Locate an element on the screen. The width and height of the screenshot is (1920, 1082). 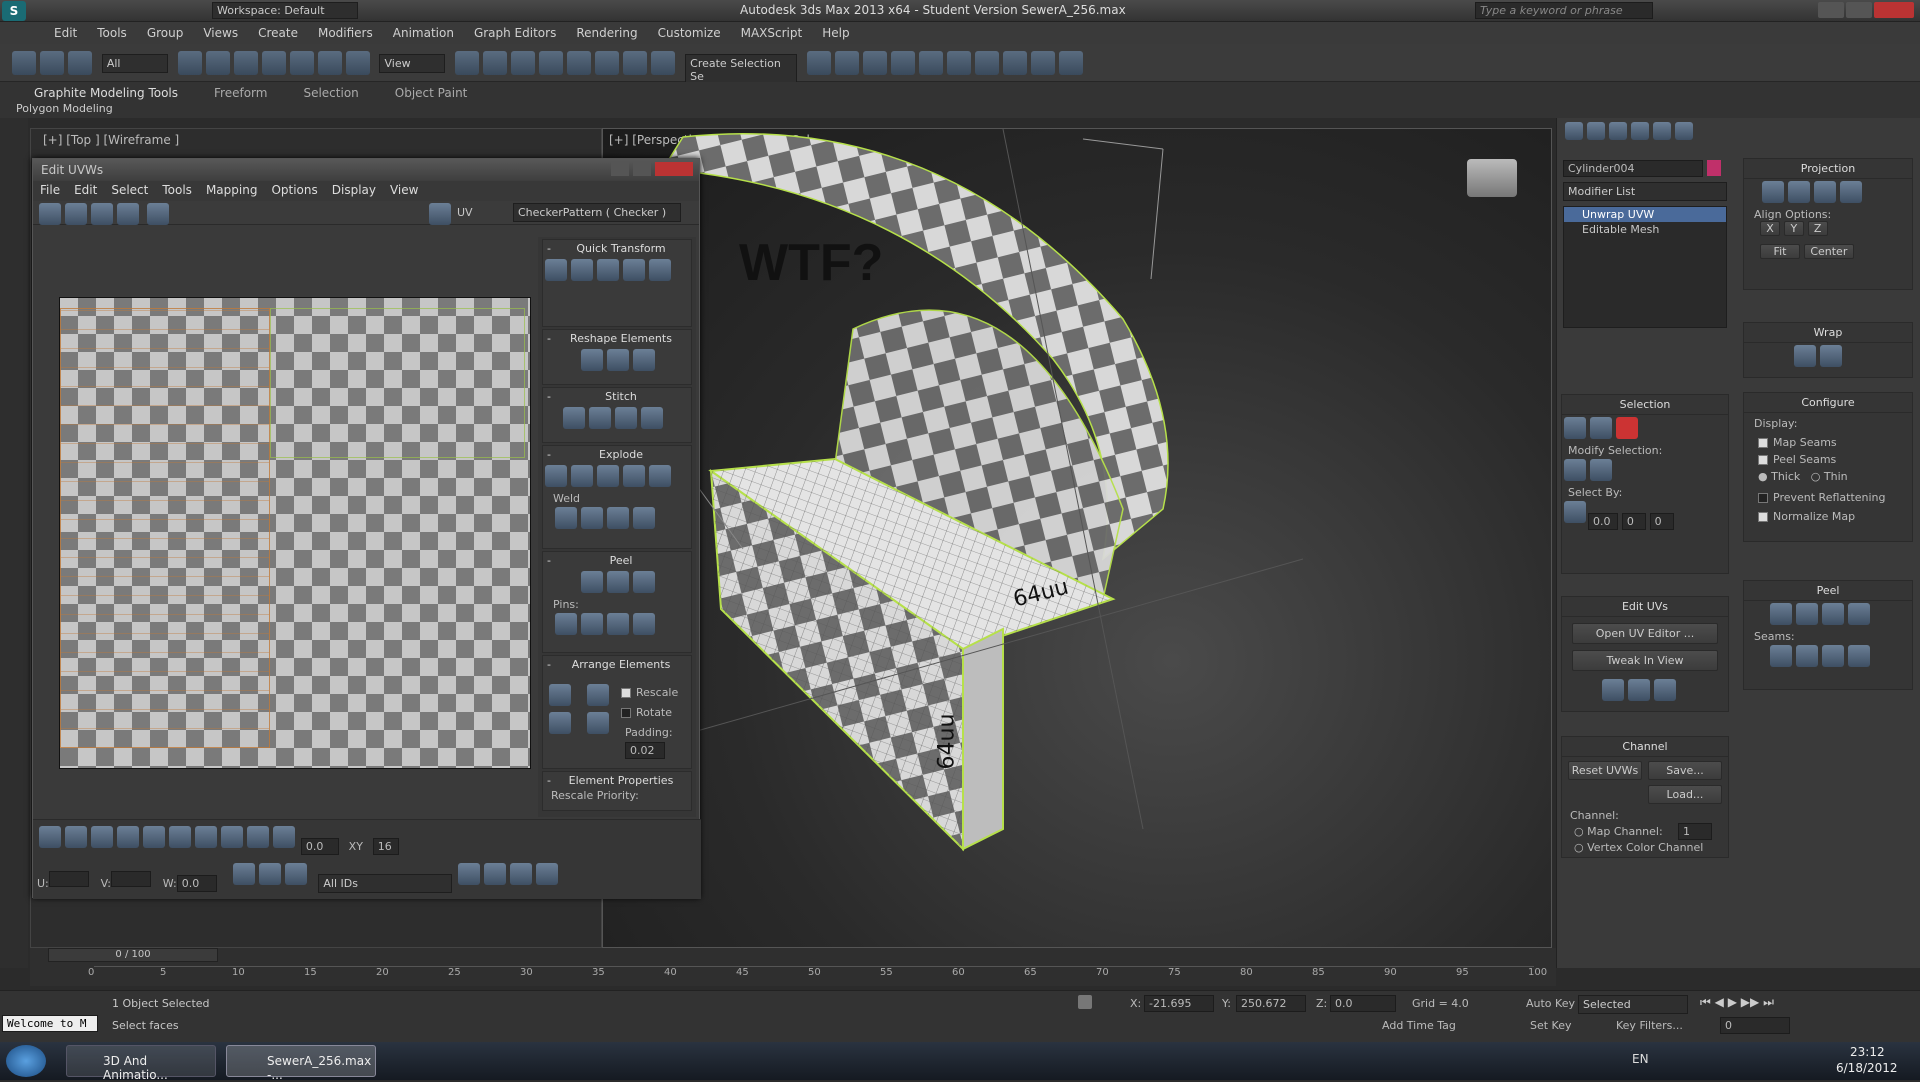
prev-frame-icon: ◀ is located at coordinates (1719, 1002).